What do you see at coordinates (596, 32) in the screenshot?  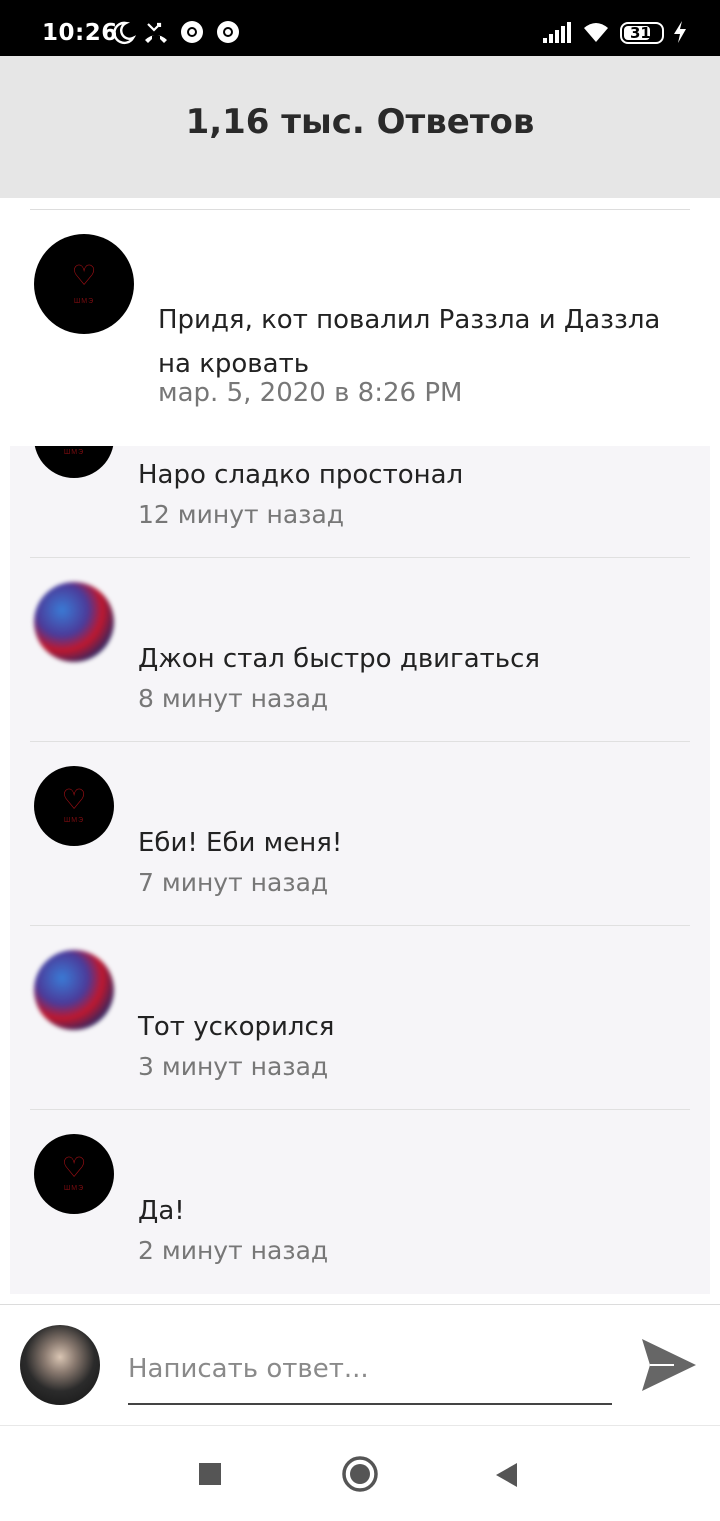 I see `wifi-icon` at bounding box center [596, 32].